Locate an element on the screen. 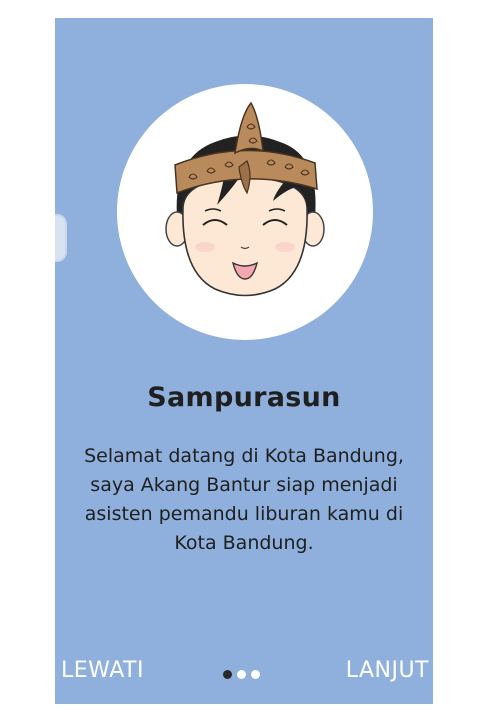 The image size is (480, 720). next-button: LANJUT is located at coordinates (387, 670).